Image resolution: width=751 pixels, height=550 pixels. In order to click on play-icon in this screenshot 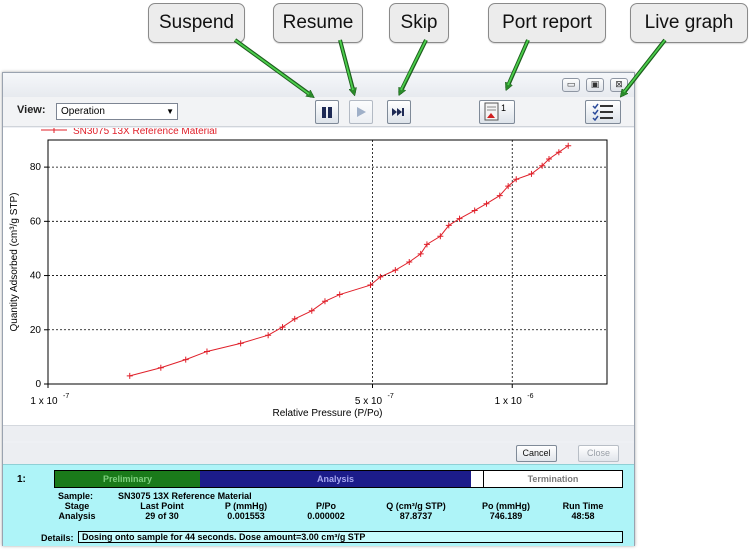, I will do `click(361, 112)`.